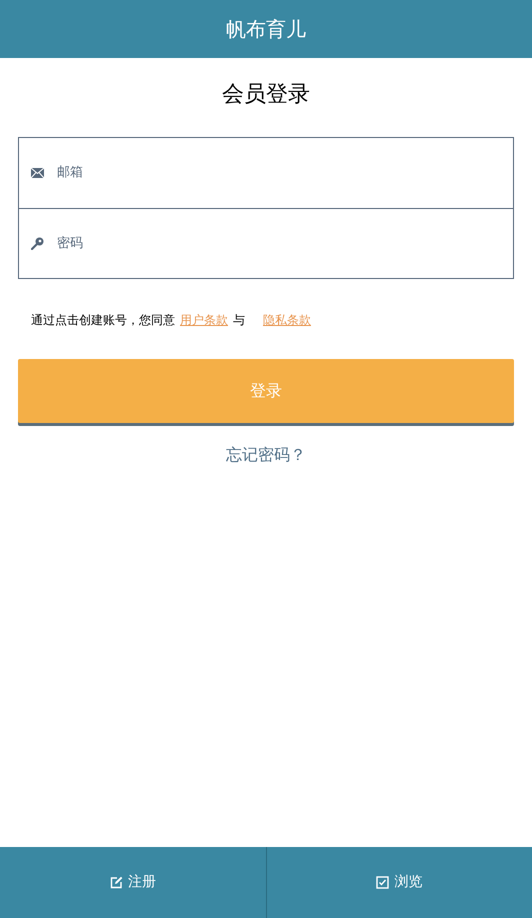 The image size is (532, 918). Describe the element at coordinates (287, 320) in the screenshot. I see `privacy-link: 隐私条款` at that location.